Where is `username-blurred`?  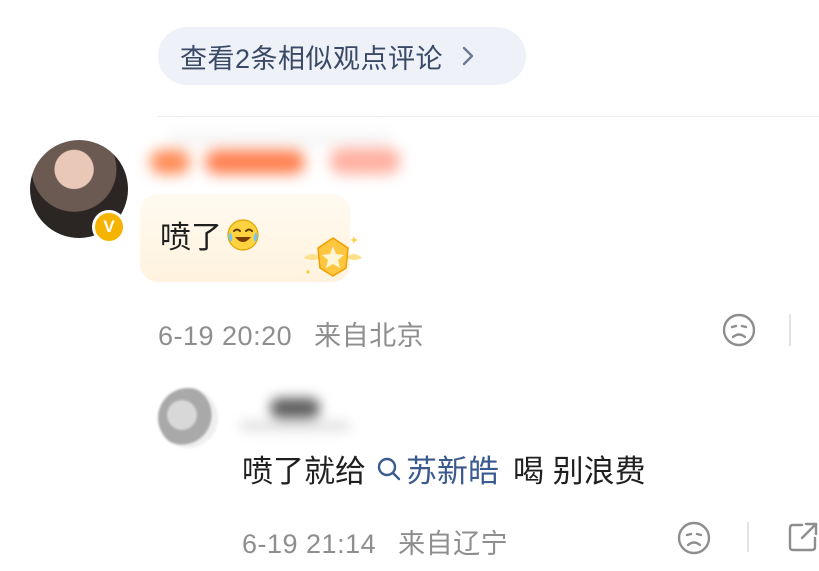 username-blurred is located at coordinates (287, 159).